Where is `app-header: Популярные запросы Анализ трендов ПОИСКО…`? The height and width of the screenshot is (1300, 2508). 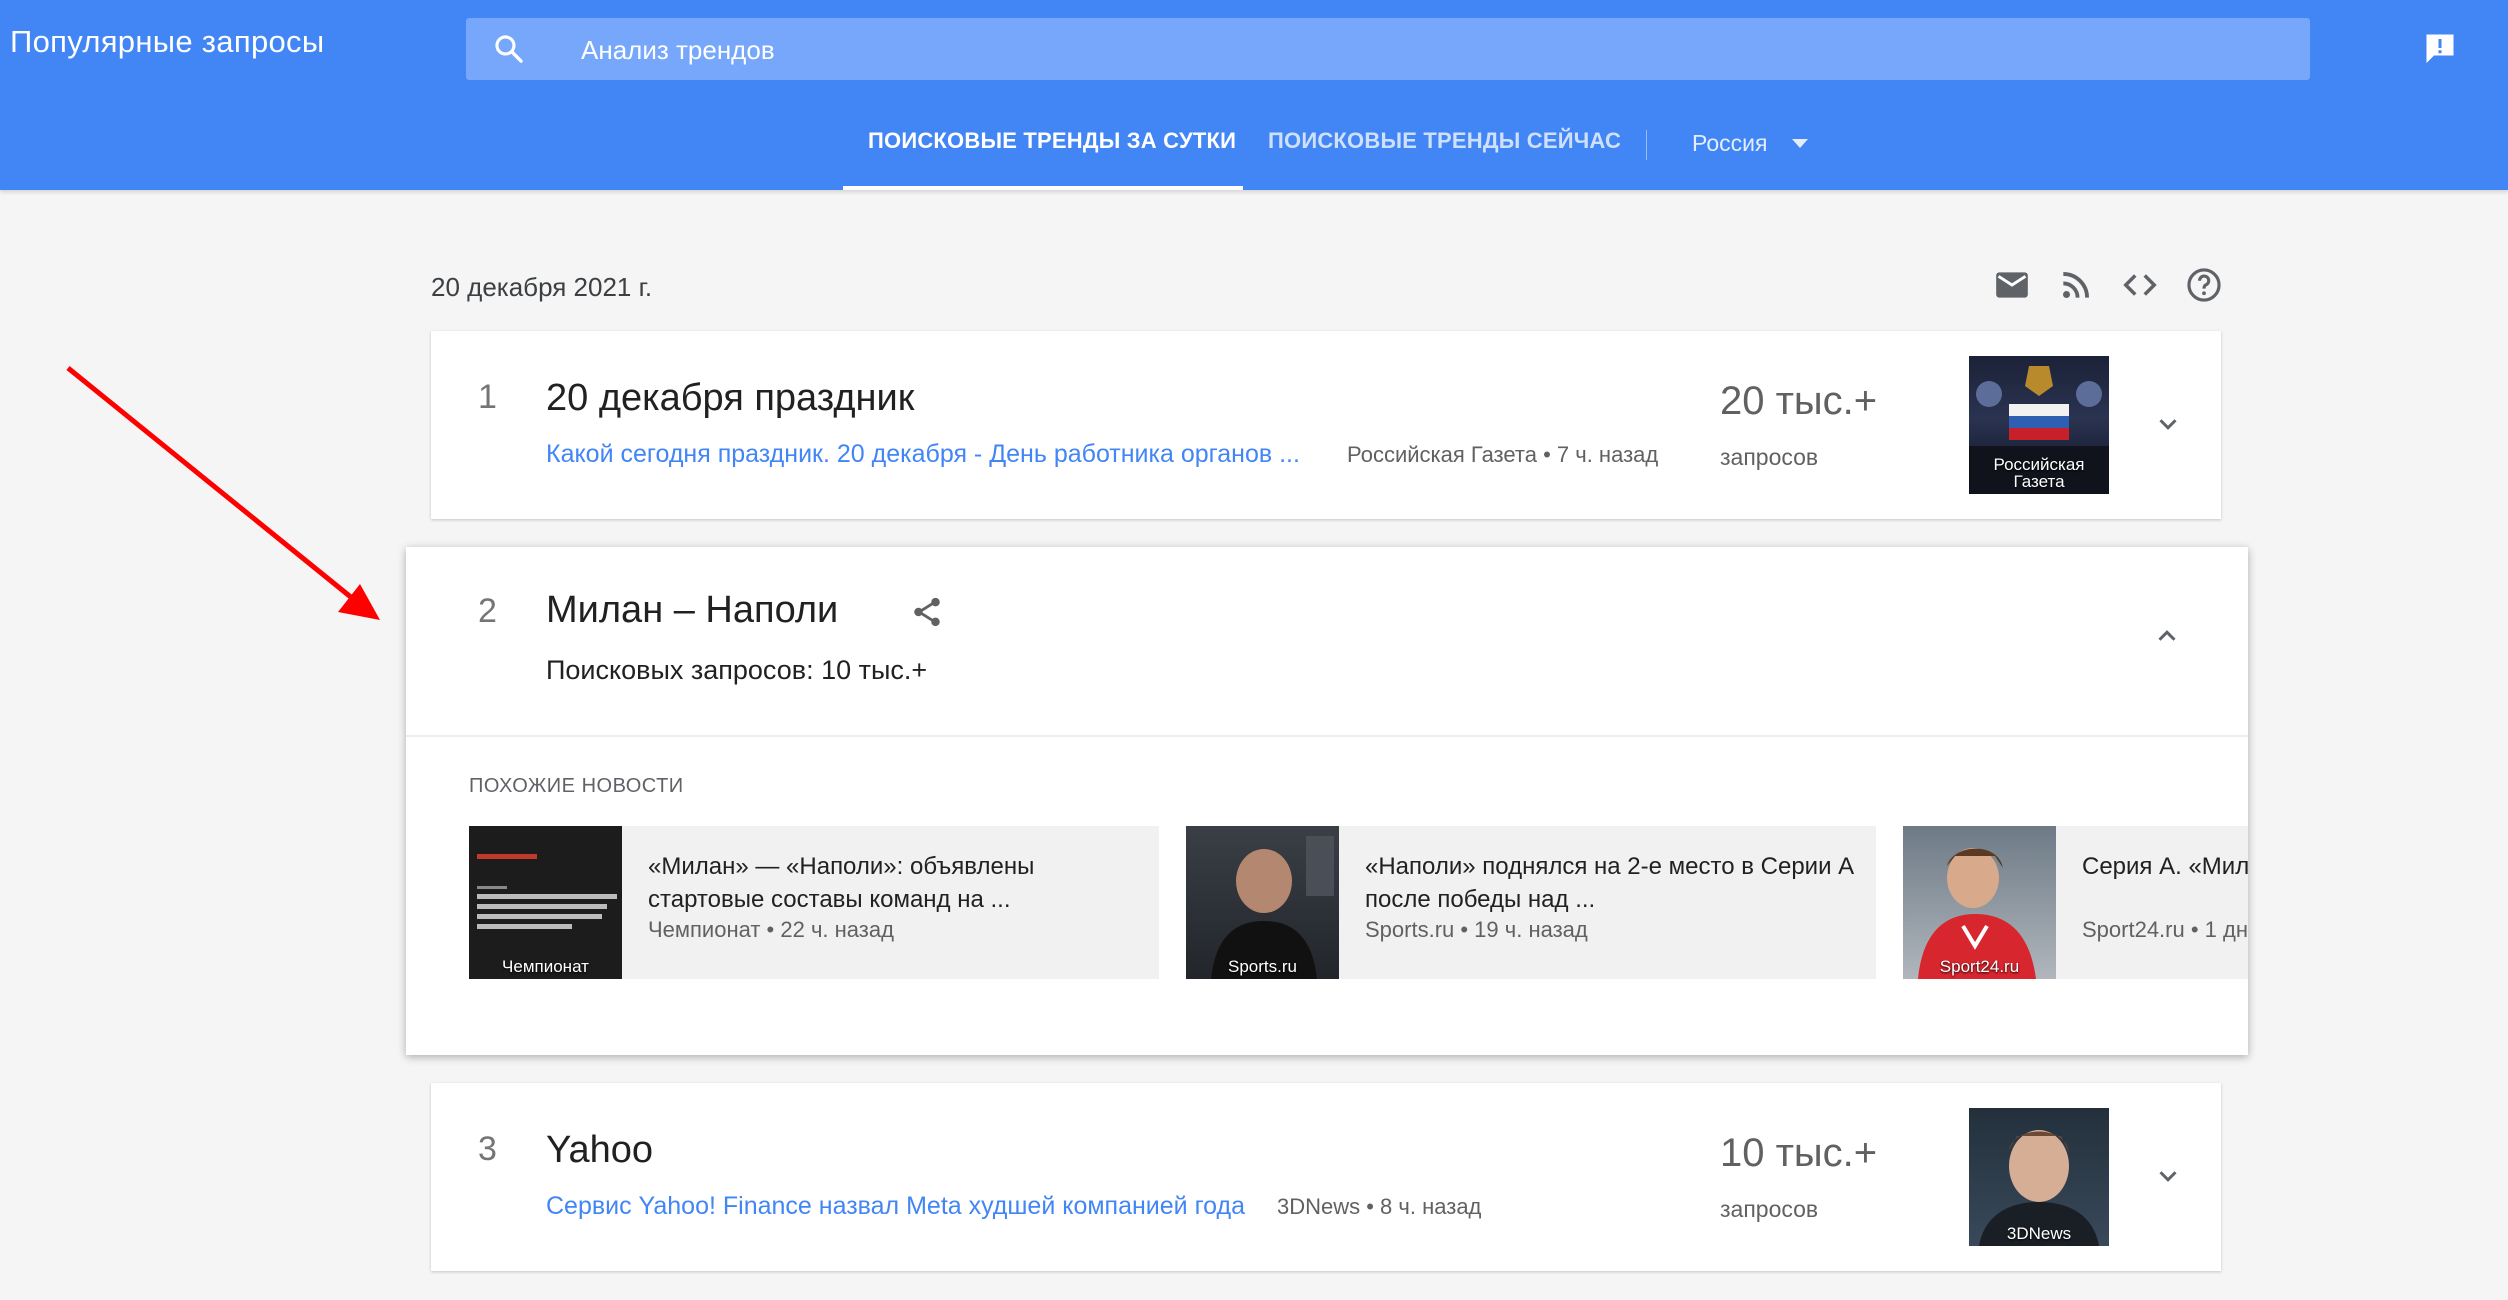
app-header: Популярные запросы Анализ трендов ПОИСКО… is located at coordinates (1254, 95).